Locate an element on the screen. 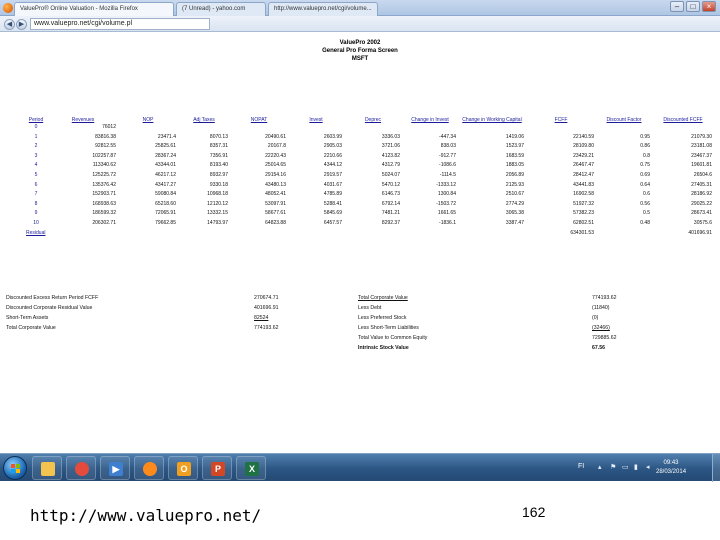  outlook-icon: O is located at coordinates (184, 469).